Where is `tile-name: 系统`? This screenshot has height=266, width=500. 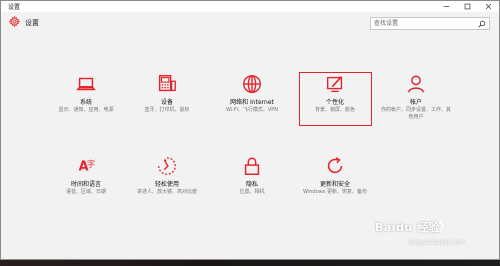 tile-name: 系统 is located at coordinates (85, 102).